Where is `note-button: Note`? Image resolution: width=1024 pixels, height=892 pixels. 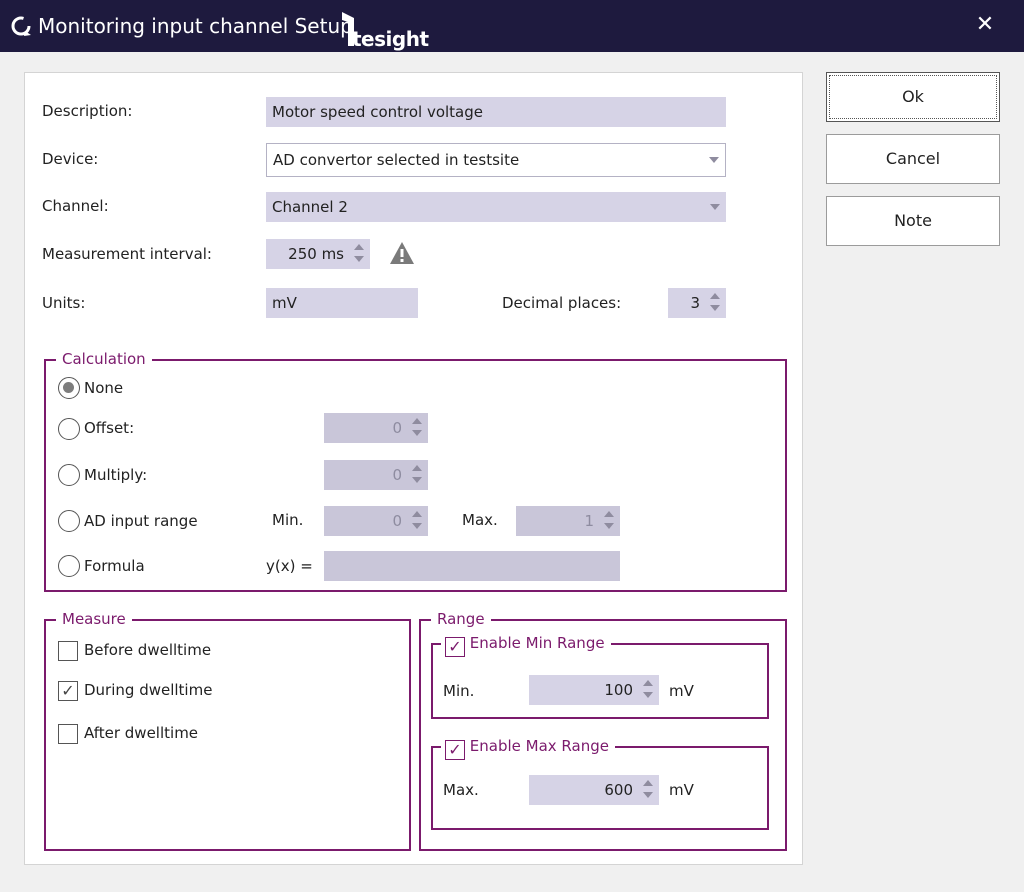 note-button: Note is located at coordinates (913, 221).